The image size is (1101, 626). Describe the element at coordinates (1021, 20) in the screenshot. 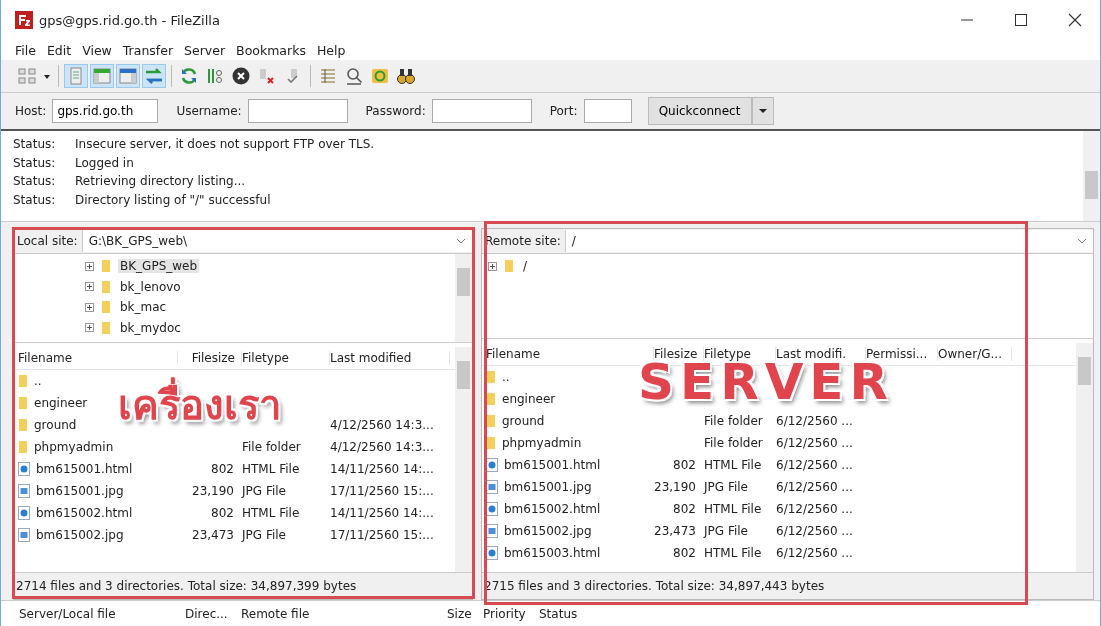

I see `maximize-icon` at that location.